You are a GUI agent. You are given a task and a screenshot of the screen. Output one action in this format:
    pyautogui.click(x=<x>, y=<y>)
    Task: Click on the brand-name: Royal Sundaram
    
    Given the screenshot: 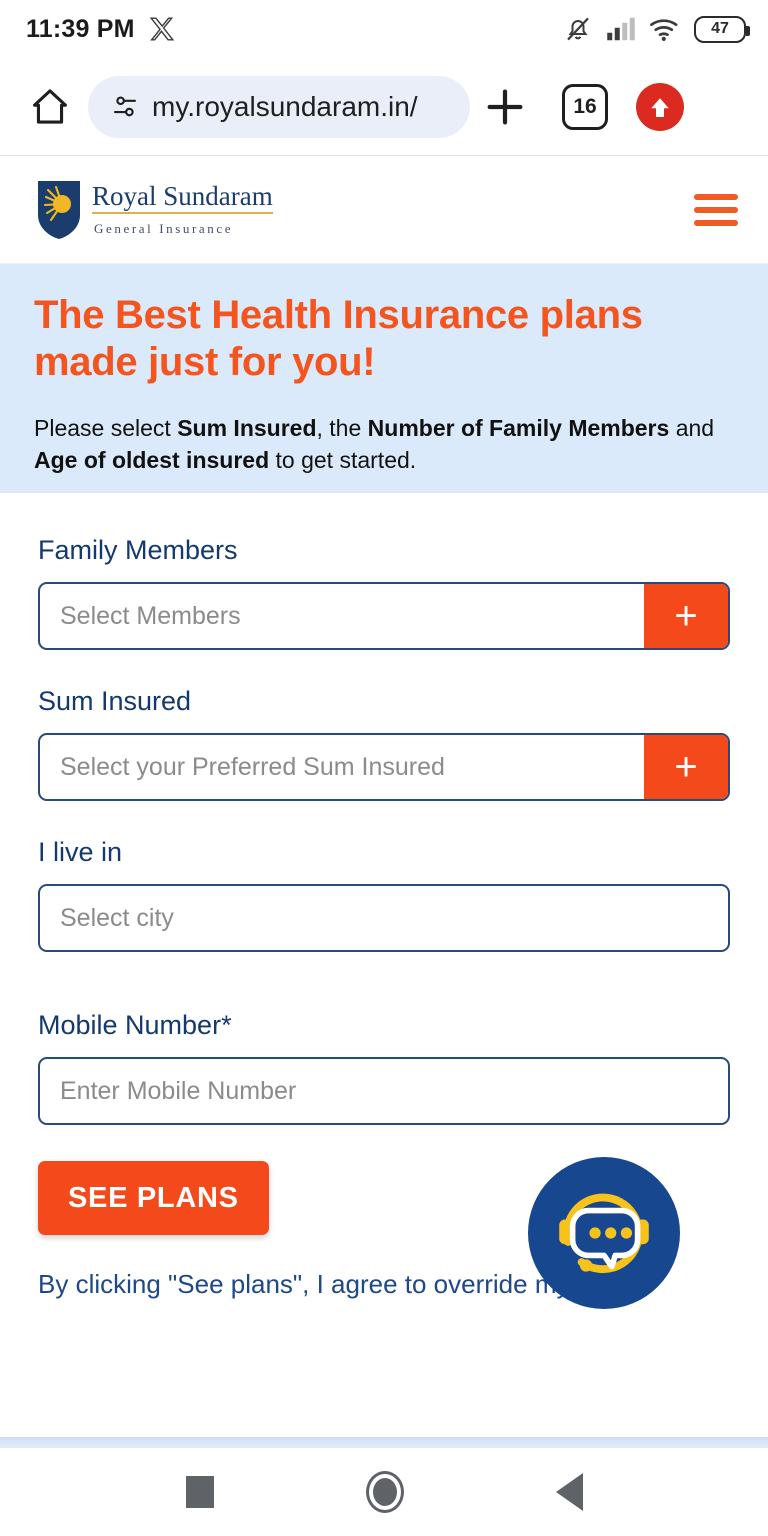 What is the action you would take?
    pyautogui.click(x=182, y=198)
    